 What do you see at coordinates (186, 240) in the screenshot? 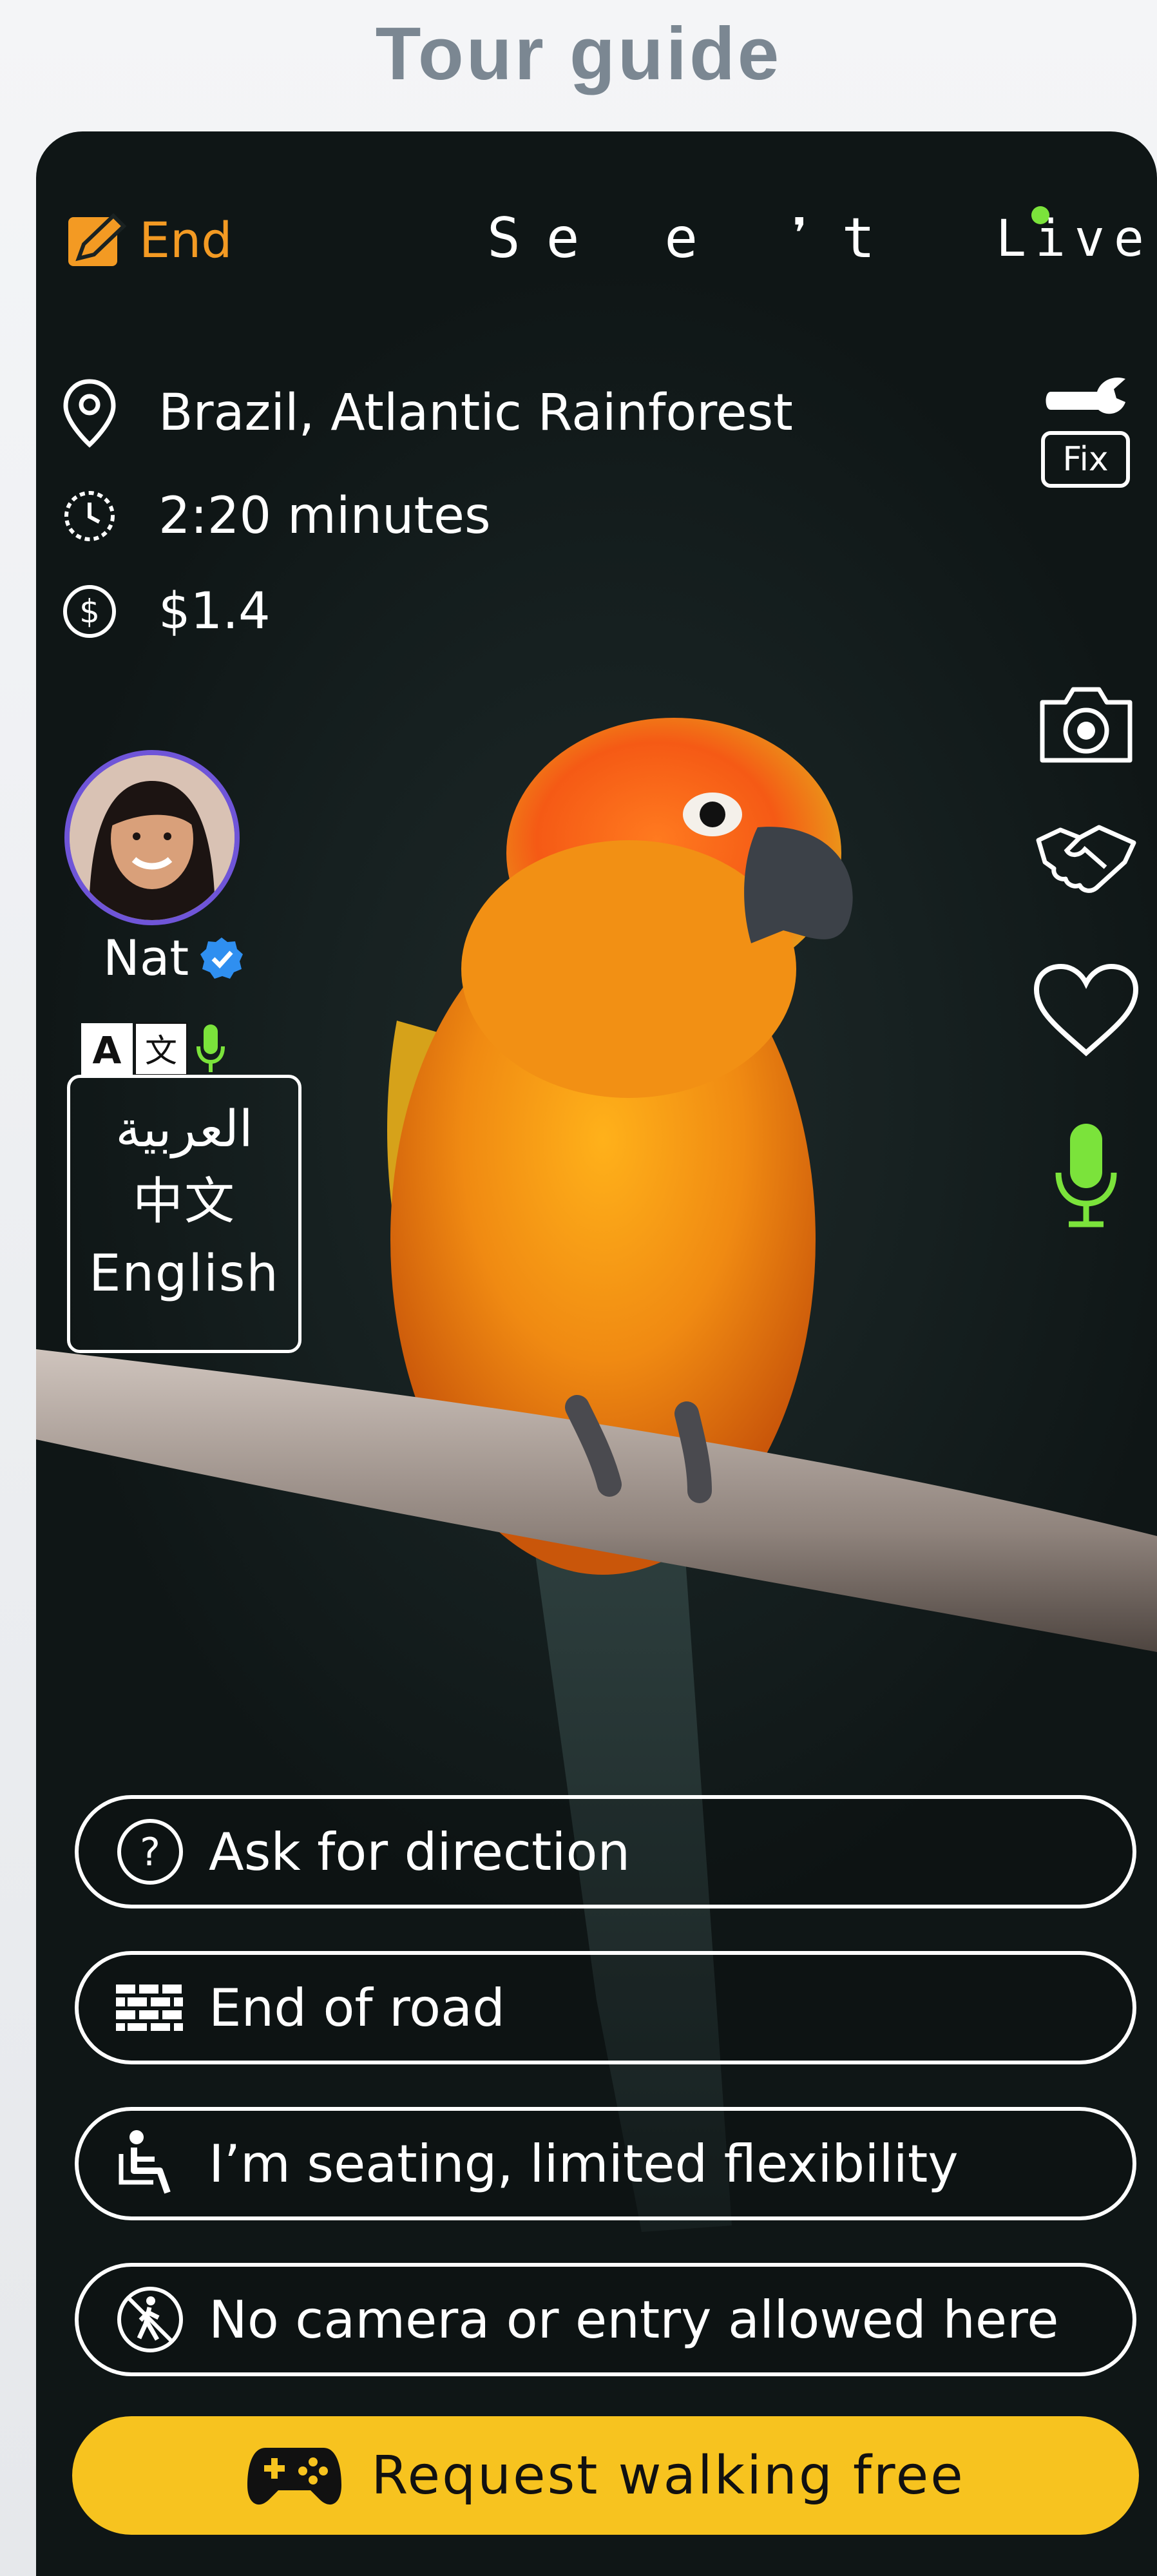
I see `end-label: End` at bounding box center [186, 240].